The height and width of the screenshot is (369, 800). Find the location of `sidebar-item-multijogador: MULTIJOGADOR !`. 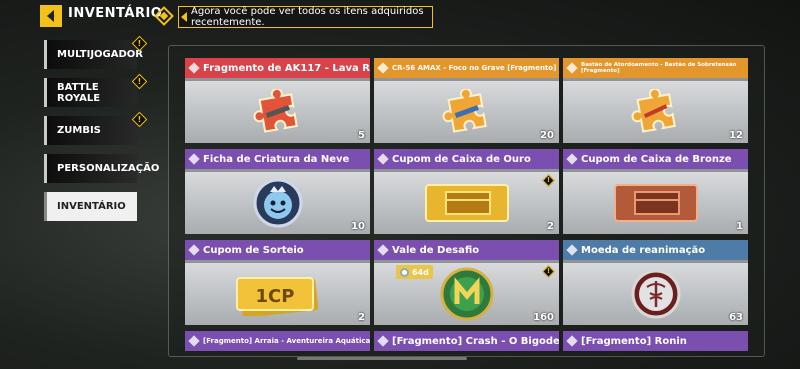

sidebar-item-multijogador: MULTIJOGADOR ! is located at coordinates (96, 52).